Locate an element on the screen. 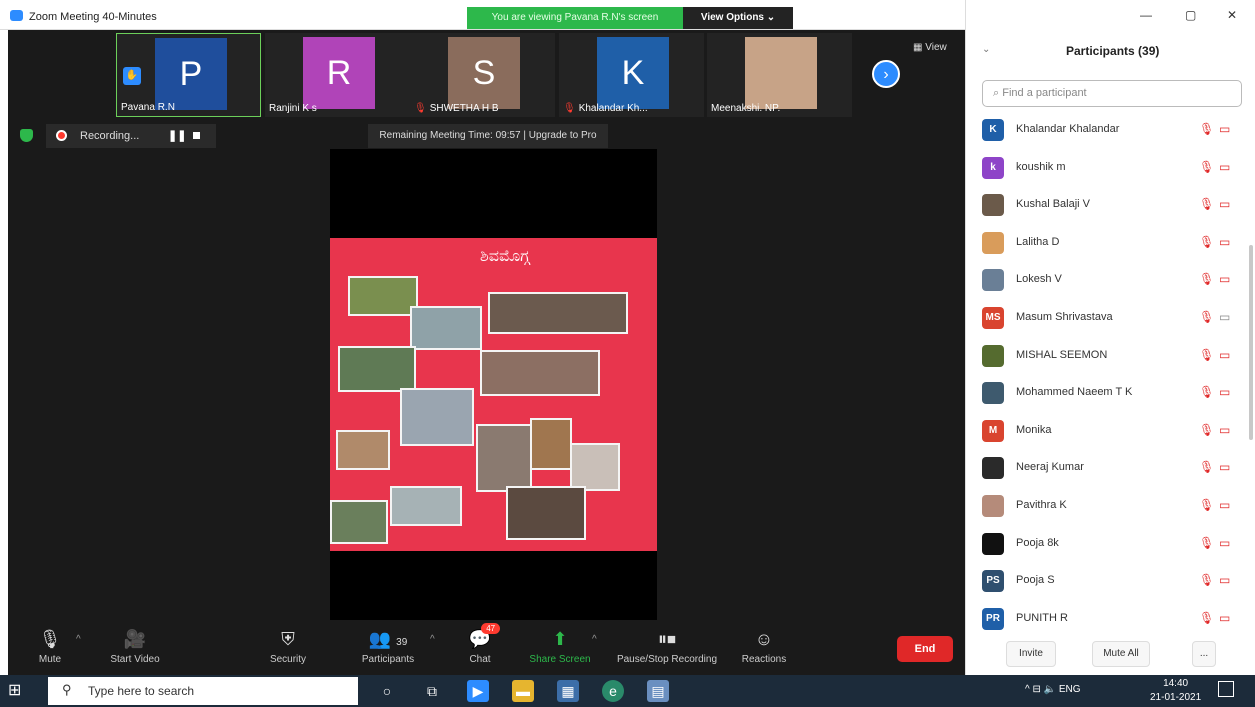  participant-row: K Khalandar Khalandar 🎙 ▭ is located at coordinates (1106, 132).